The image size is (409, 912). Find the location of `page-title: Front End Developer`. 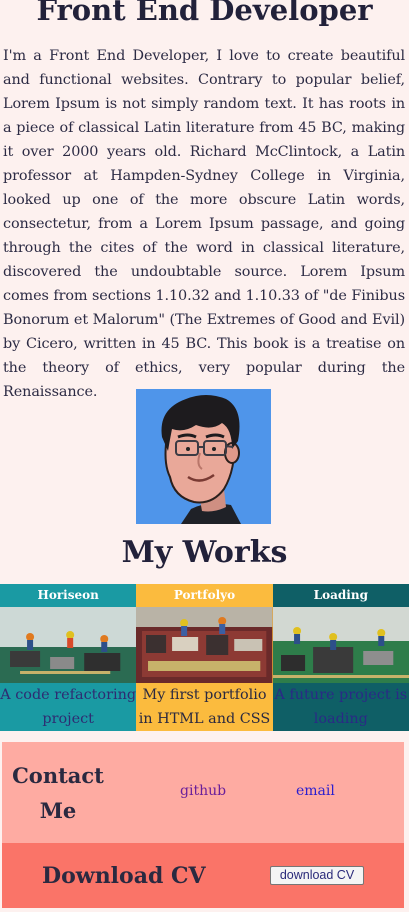

page-title: Front End Developer is located at coordinates (204, 13).